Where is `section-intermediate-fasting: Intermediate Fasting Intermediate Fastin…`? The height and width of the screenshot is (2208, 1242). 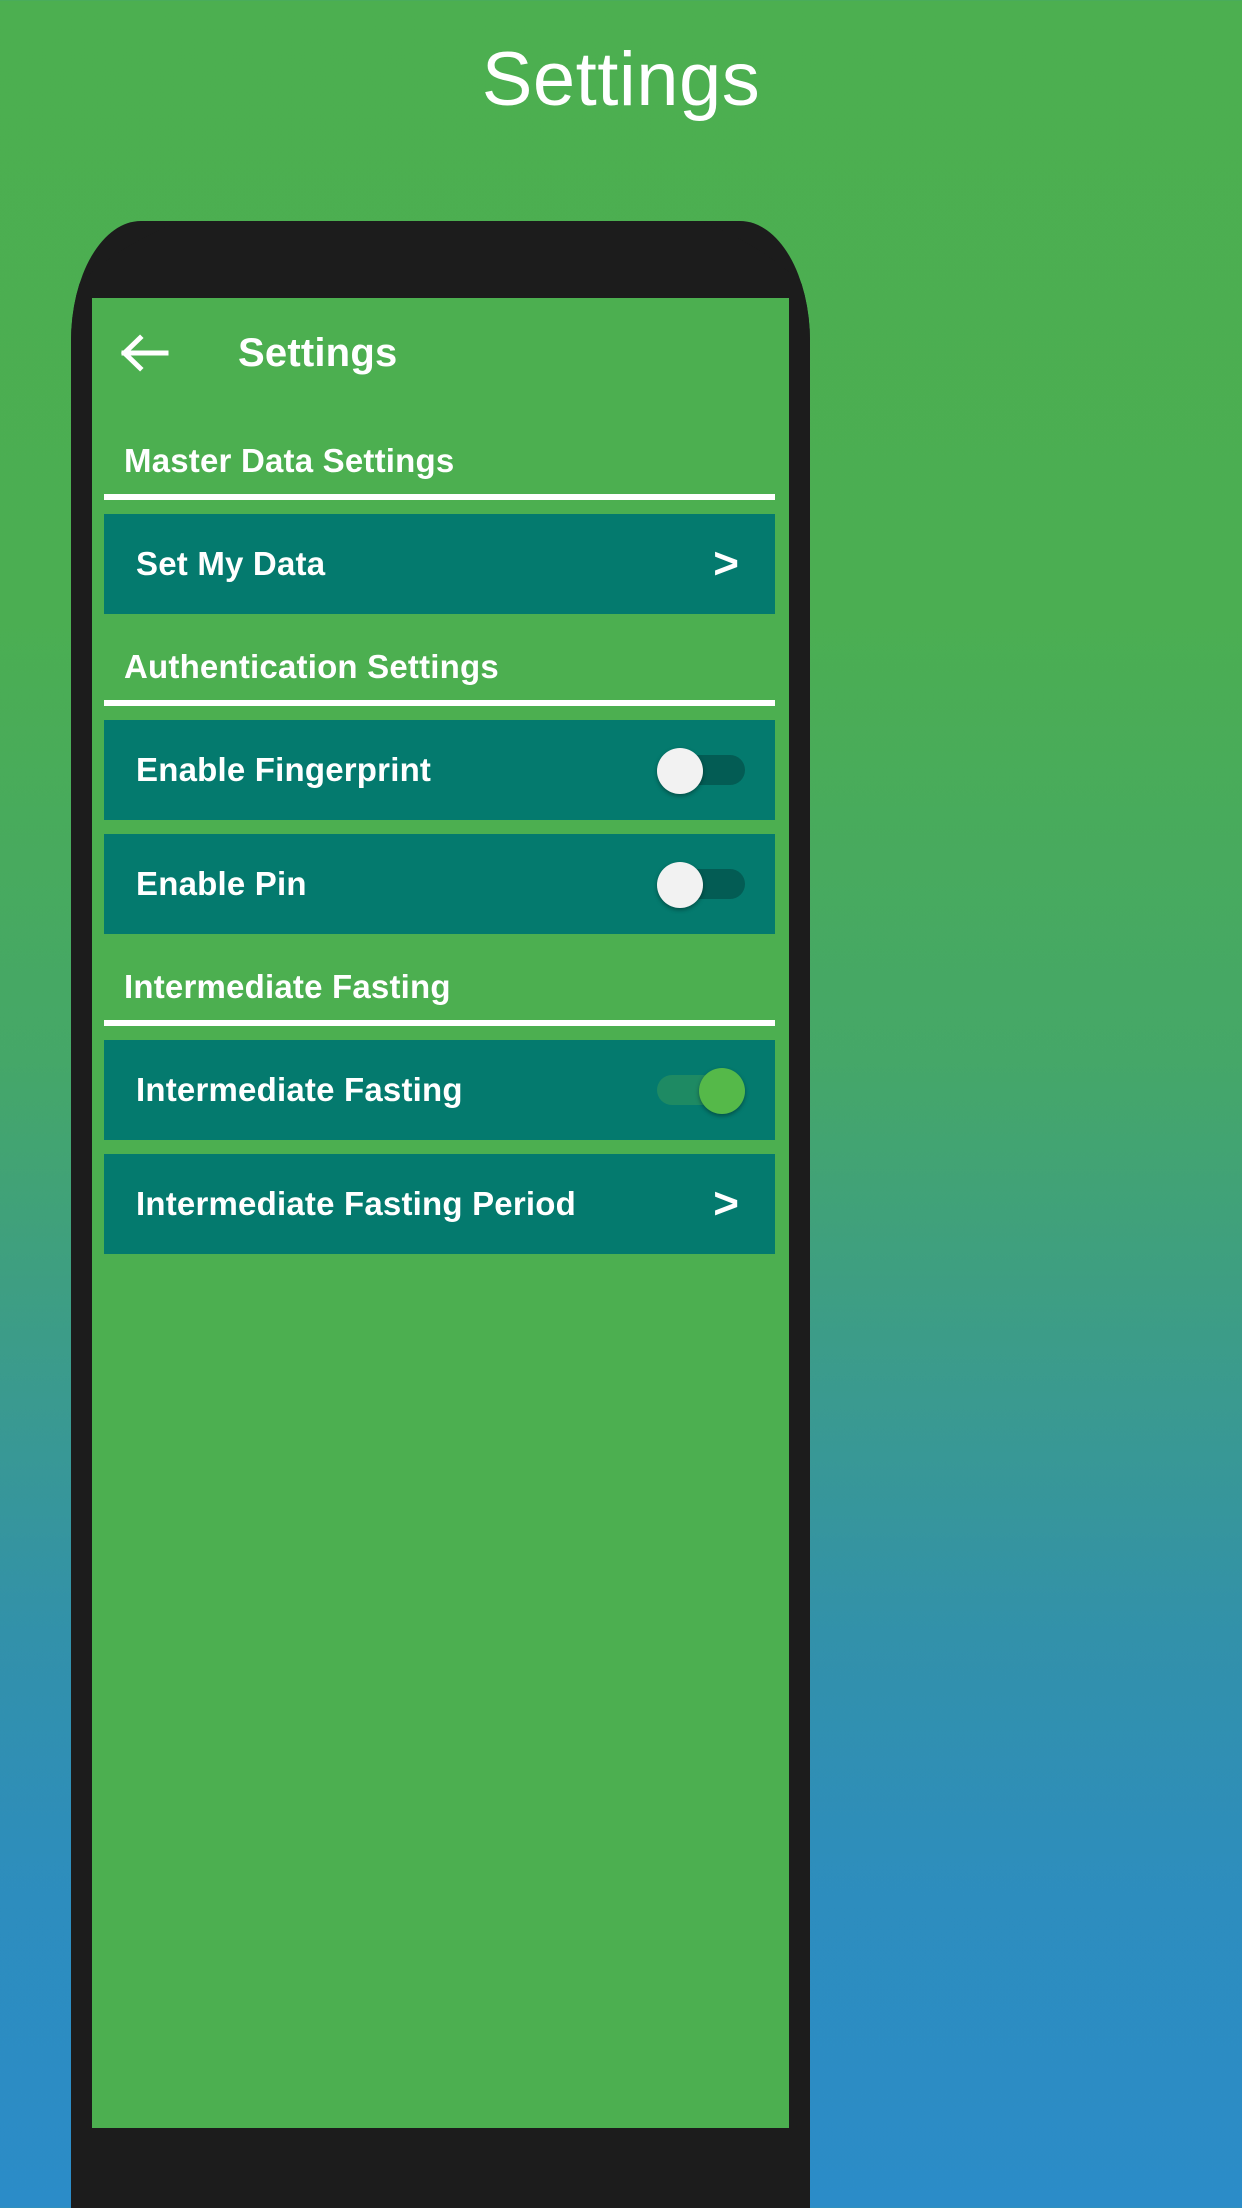
section-intermediate-fasting: Intermediate Fasting Intermediate Fastin… is located at coordinates (440, 1104).